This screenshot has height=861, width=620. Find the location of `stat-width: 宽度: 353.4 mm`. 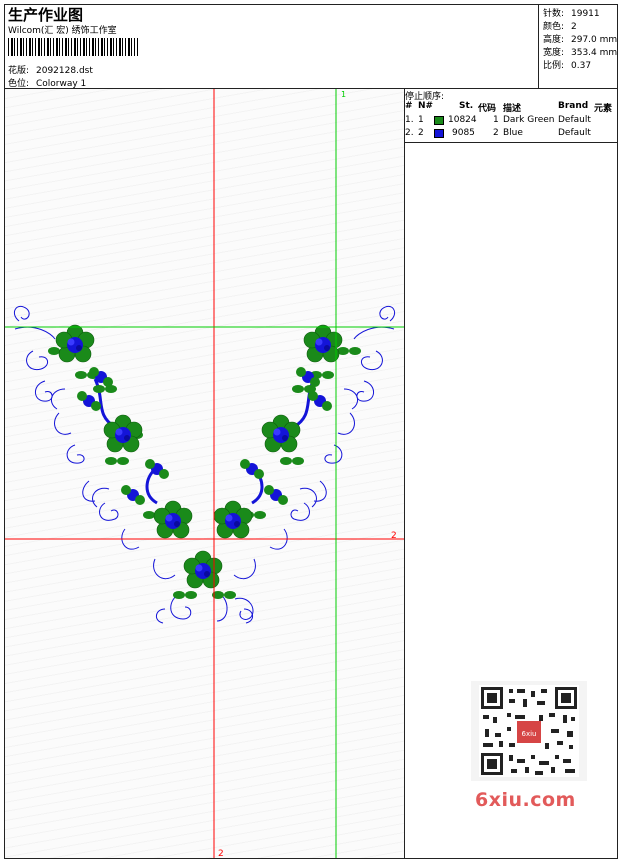

stat-width: 宽度: 353.4 mm is located at coordinates (580, 51).